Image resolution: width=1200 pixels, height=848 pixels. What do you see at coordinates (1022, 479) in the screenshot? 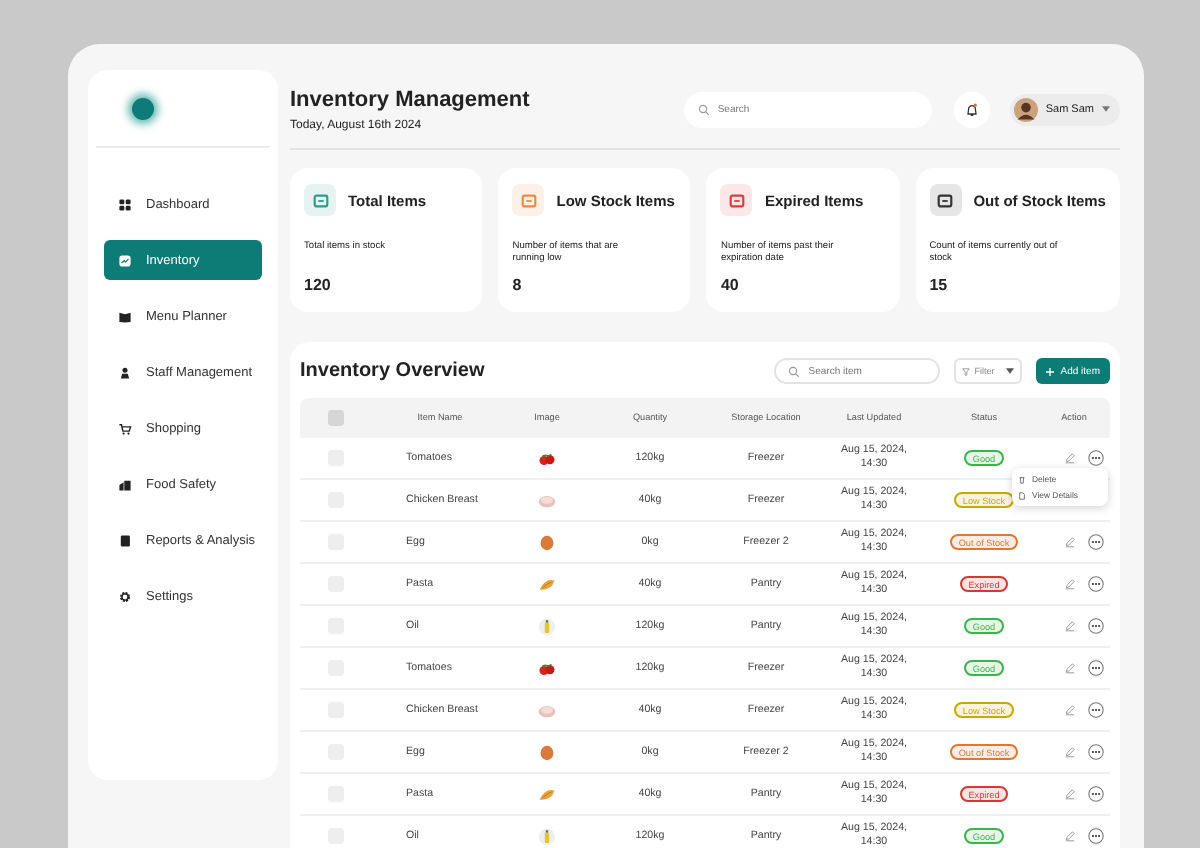
I see `trash-icon` at bounding box center [1022, 479].